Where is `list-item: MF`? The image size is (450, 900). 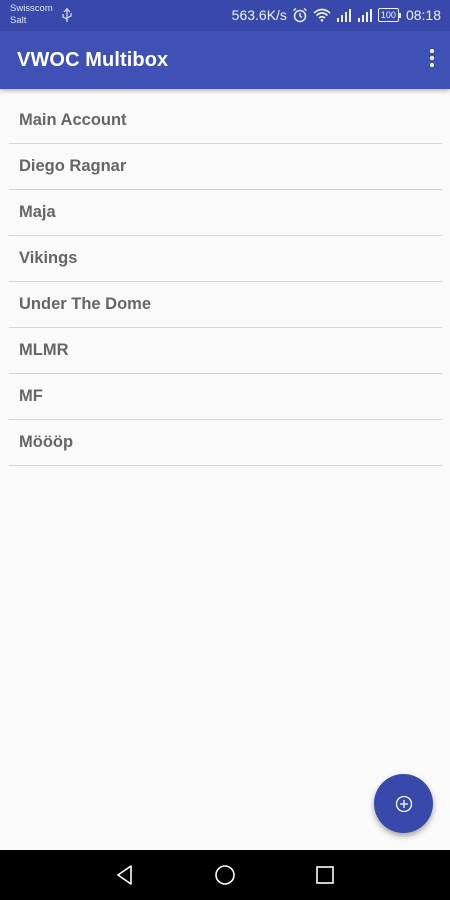
list-item: MF is located at coordinates (225, 397).